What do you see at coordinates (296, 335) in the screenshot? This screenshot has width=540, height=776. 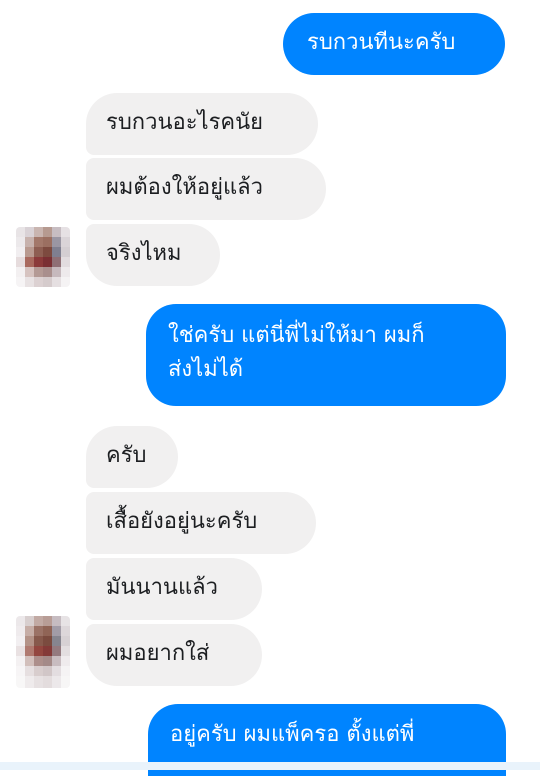 I see `message-text-line: ใช่ครับ แต่นี่พี่ไม่ให้มา ผมก็` at bounding box center [296, 335].